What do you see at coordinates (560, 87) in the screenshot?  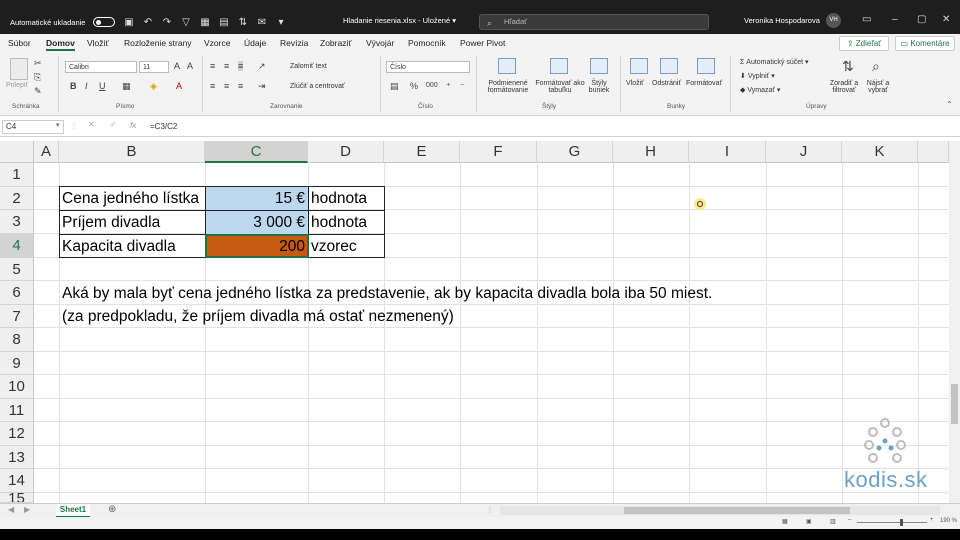 I see `format-as-table-button: Formátovať ako tabuľku` at bounding box center [560, 87].